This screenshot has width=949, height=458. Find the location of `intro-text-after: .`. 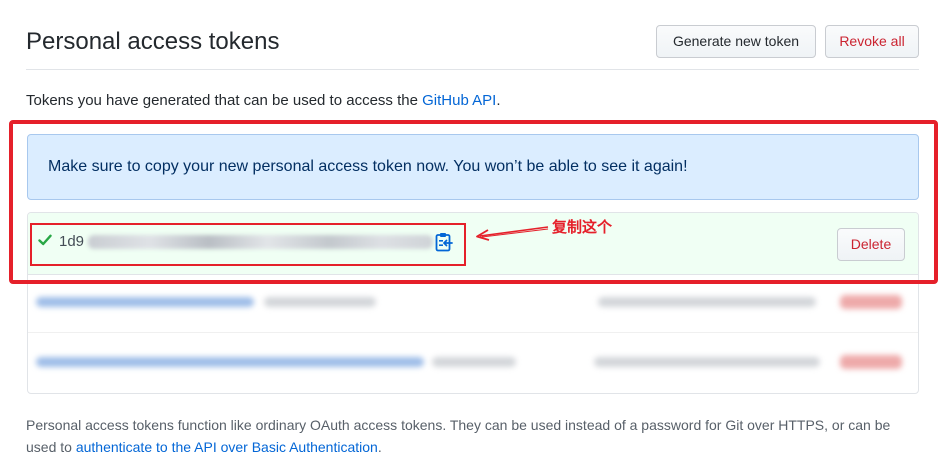

intro-text-after: . is located at coordinates (498, 100).